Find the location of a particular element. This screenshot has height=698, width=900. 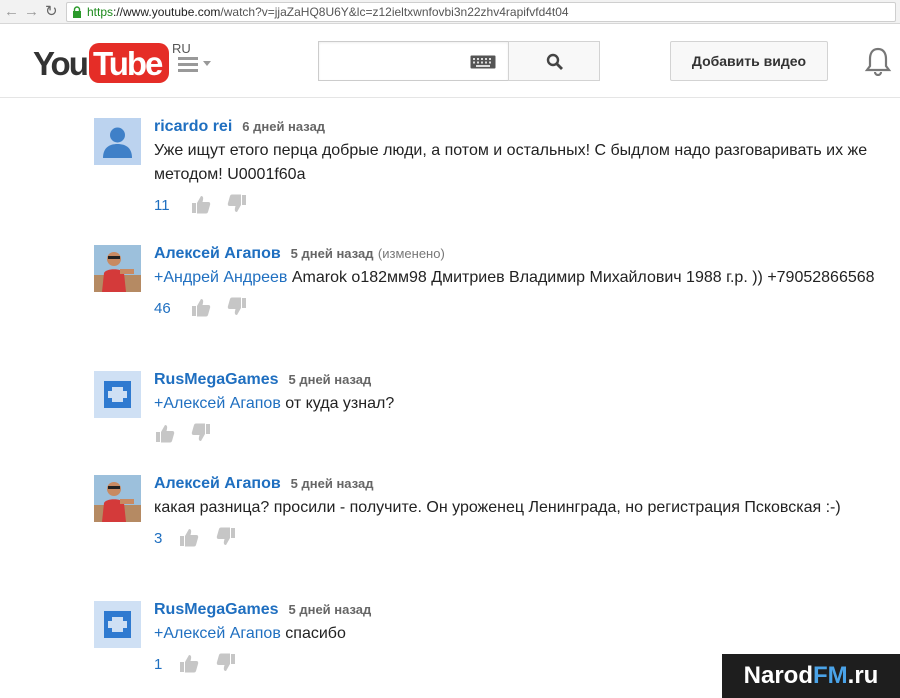

default-user-icon is located at coordinates (117, 142).